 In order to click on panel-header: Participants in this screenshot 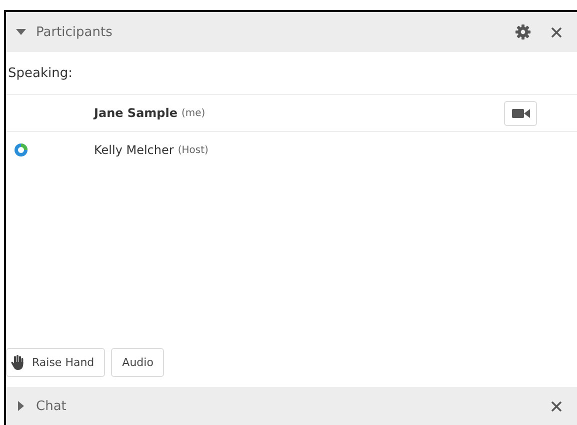, I will do `click(291, 32)`.